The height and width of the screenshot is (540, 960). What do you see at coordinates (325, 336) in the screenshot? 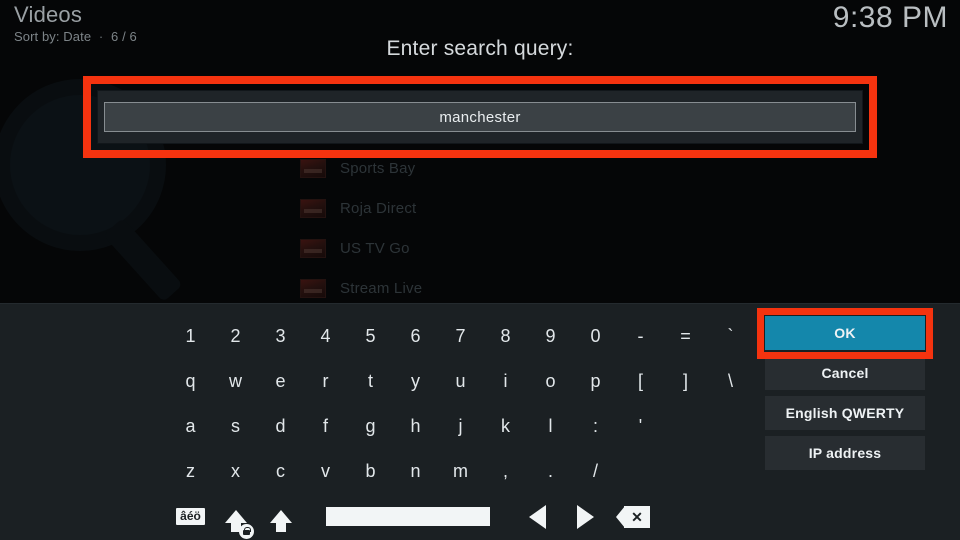
I see `key-4: 4` at bounding box center [325, 336].